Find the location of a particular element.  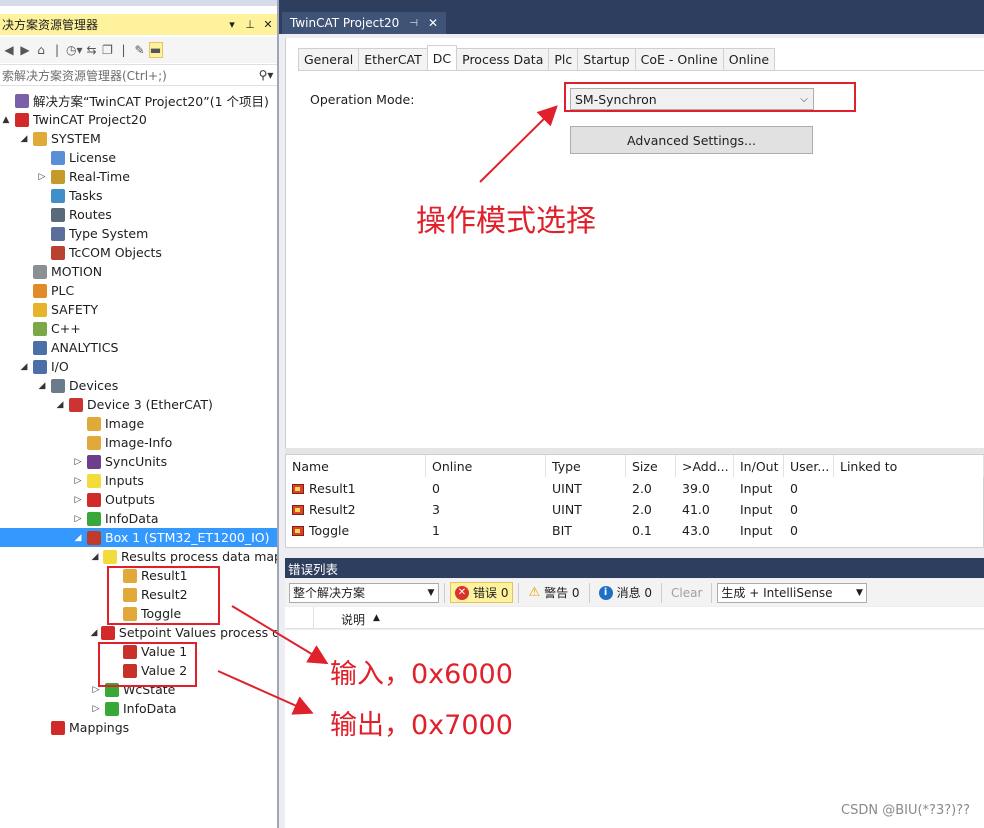

column-header: In/Out is located at coordinates (759, 466).